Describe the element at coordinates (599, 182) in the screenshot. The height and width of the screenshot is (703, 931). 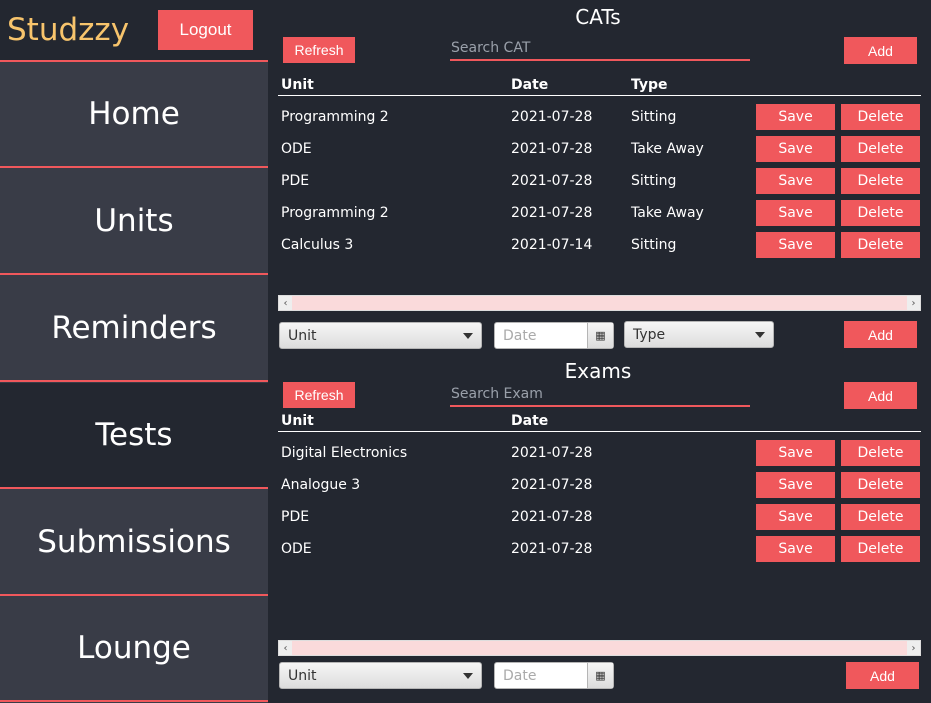
I see `table-row: PDE 2021-07-28 Sitting Save Delete` at that location.